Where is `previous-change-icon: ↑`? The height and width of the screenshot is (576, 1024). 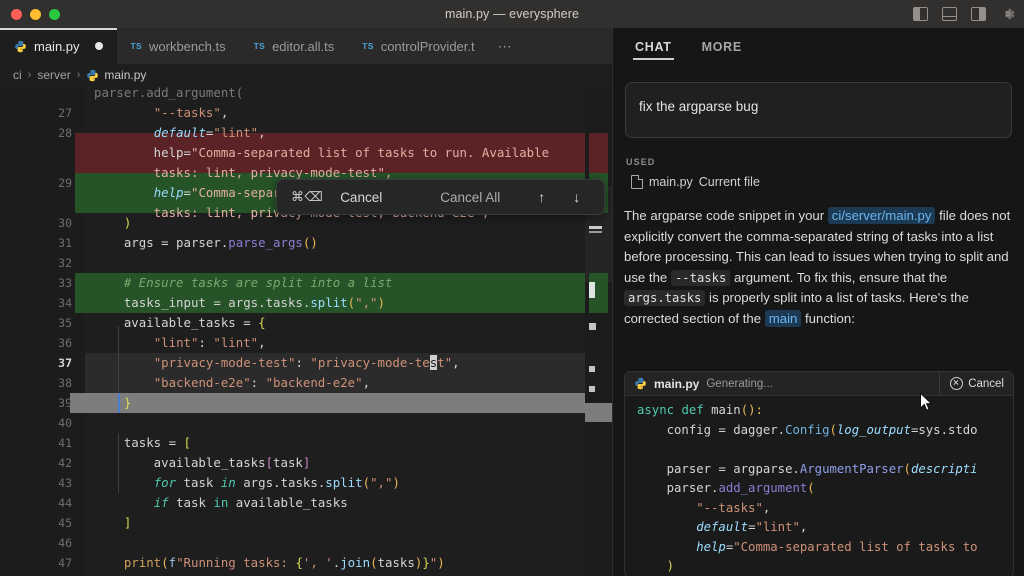 previous-change-icon: ↑ is located at coordinates (541, 197).